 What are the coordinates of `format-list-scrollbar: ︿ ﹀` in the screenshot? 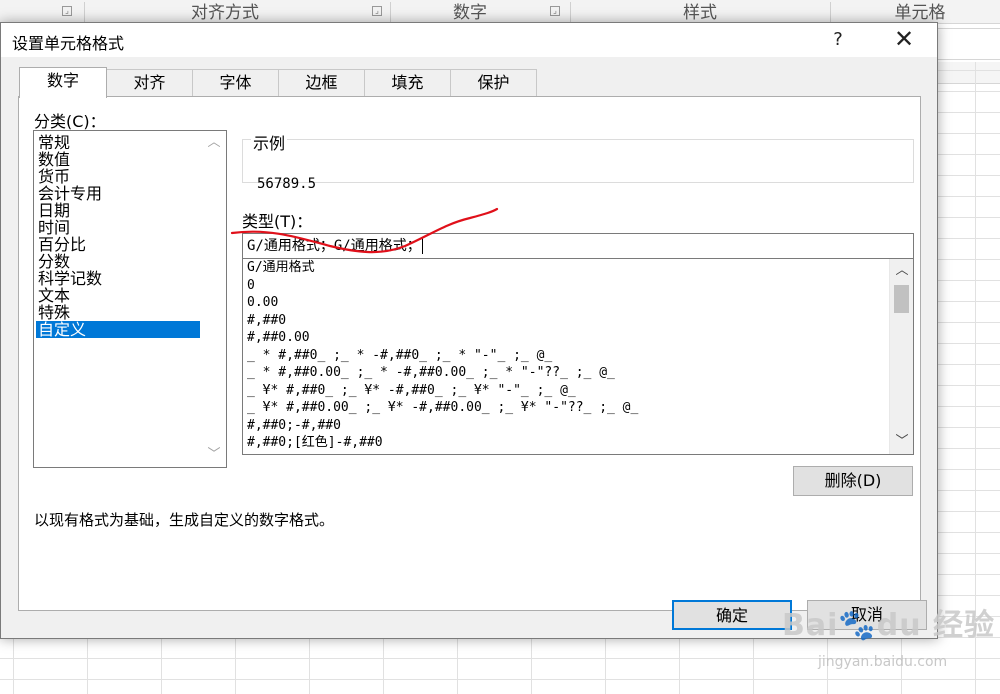 It's located at (901, 356).